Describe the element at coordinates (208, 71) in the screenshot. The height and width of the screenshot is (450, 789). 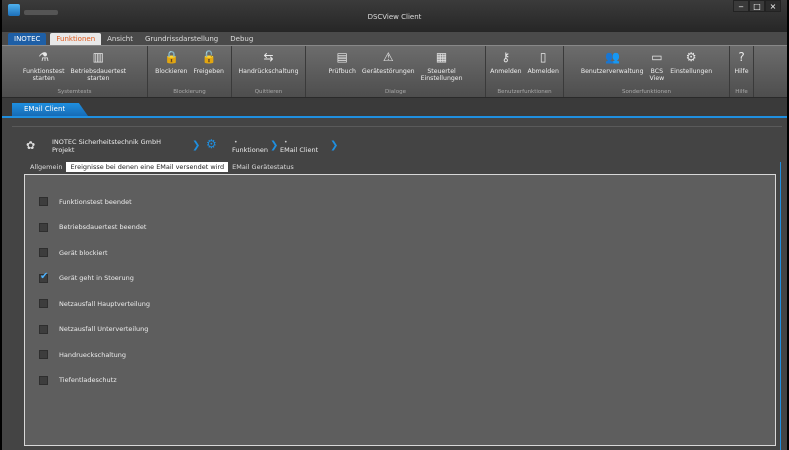
I see `ribbon-button-label: Freigeben` at that location.